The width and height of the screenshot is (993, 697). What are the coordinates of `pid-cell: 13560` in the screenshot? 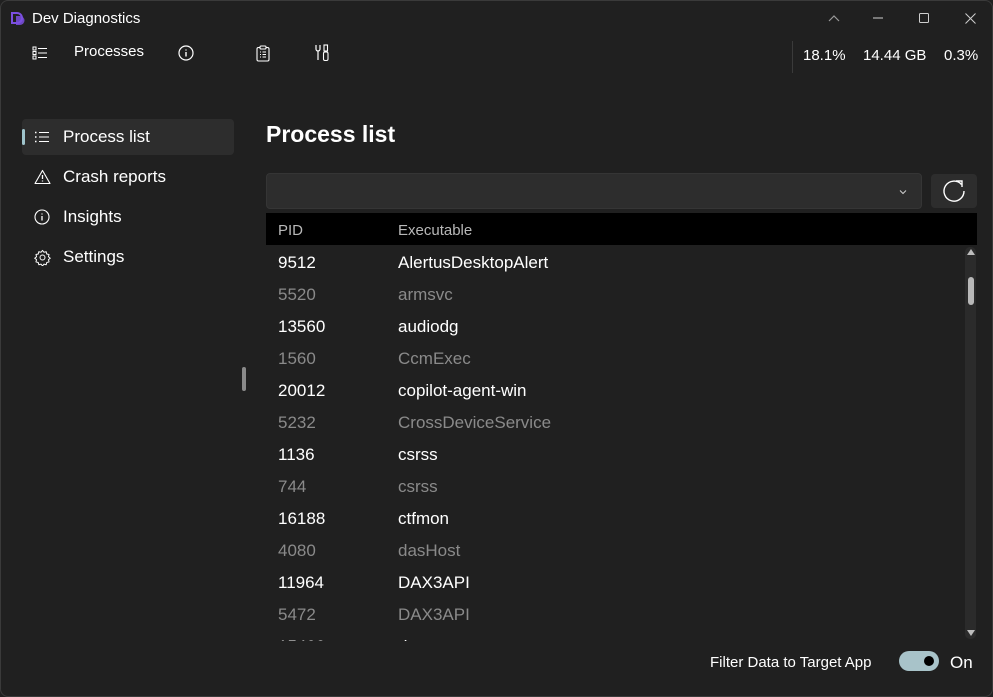 It's located at (302, 326).